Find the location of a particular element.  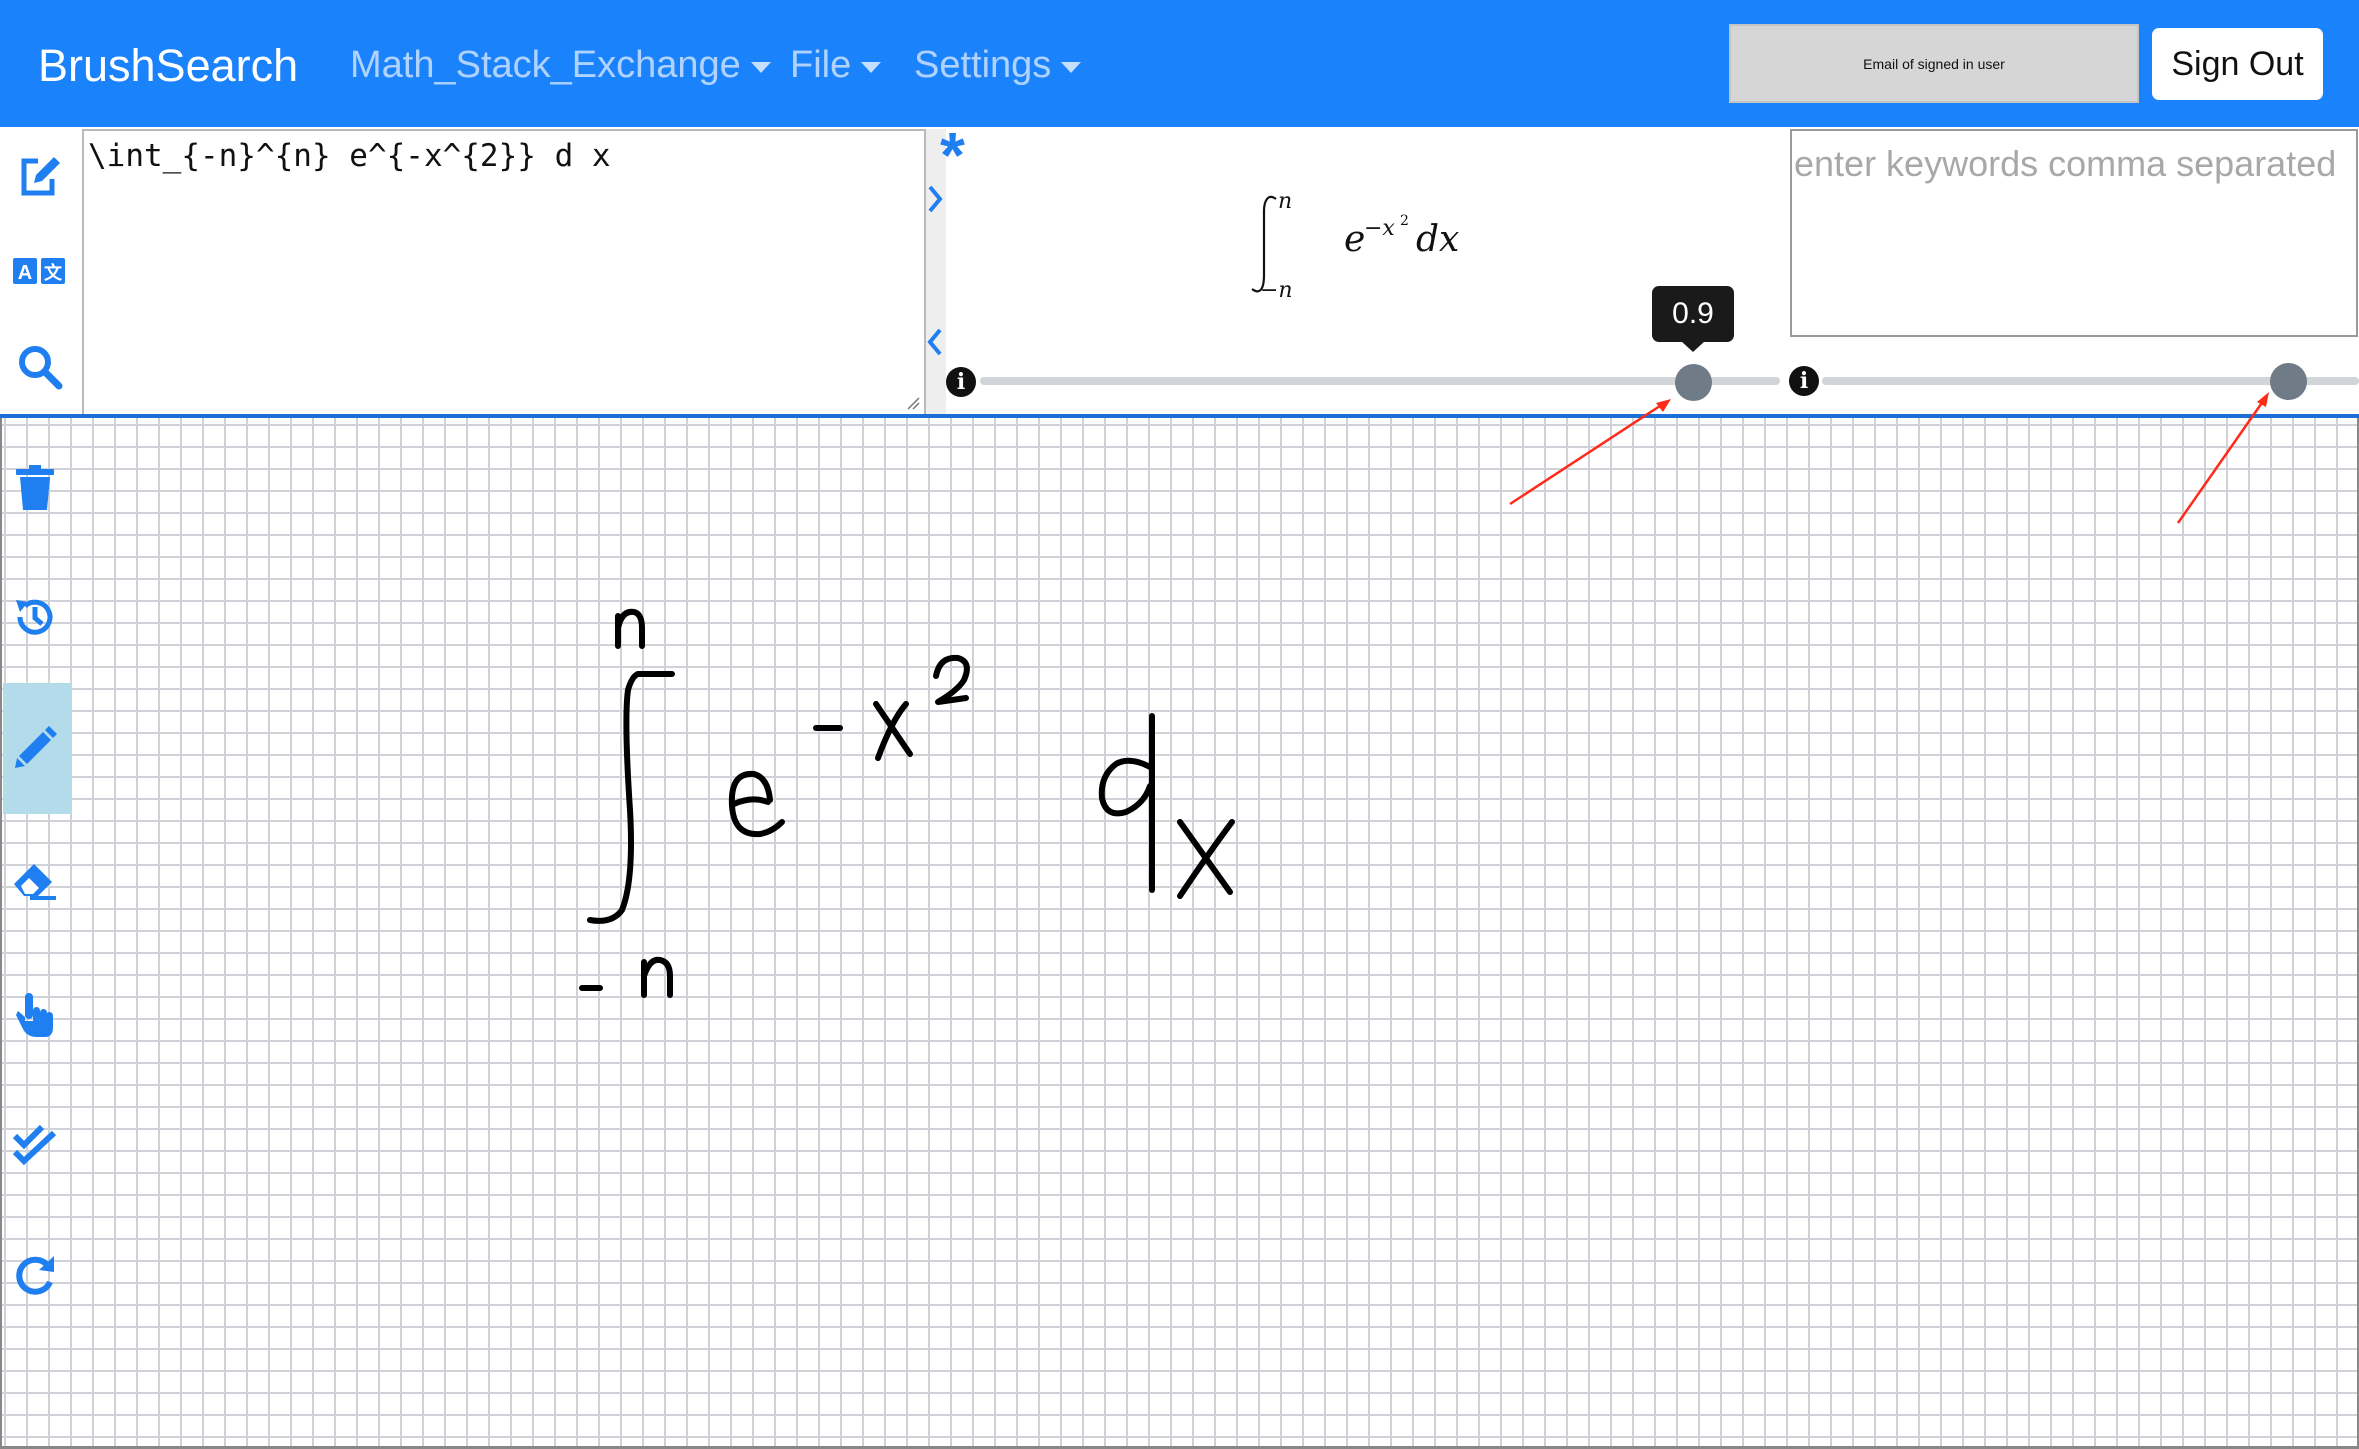

svg-text: A is located at coordinates (25, 273).